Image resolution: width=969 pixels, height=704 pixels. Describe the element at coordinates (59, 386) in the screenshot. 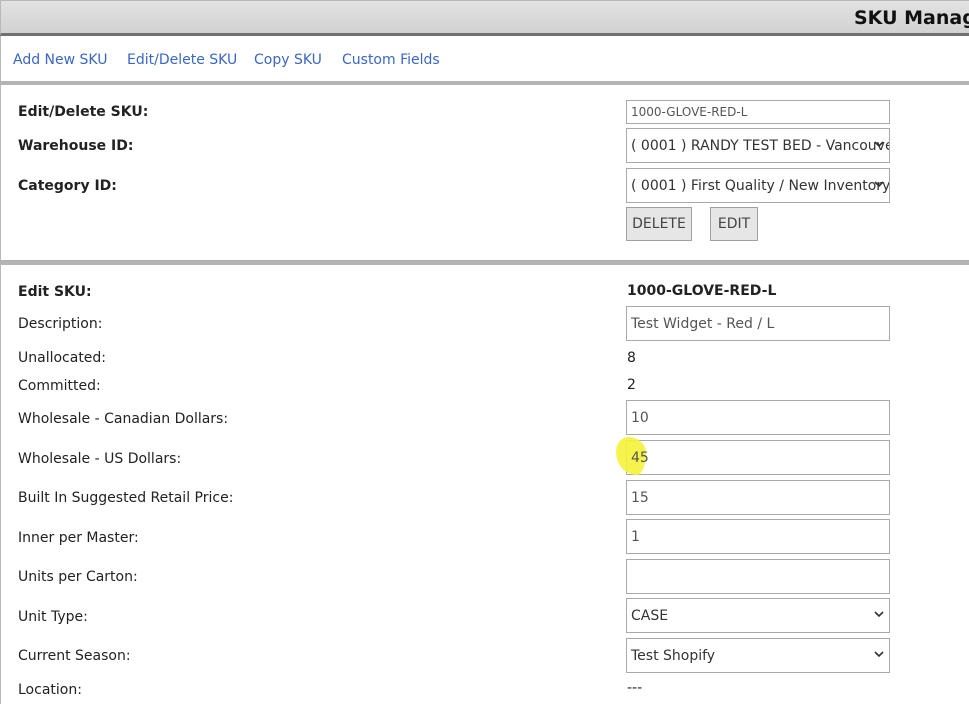

I see `committed-label: Committed:` at that location.